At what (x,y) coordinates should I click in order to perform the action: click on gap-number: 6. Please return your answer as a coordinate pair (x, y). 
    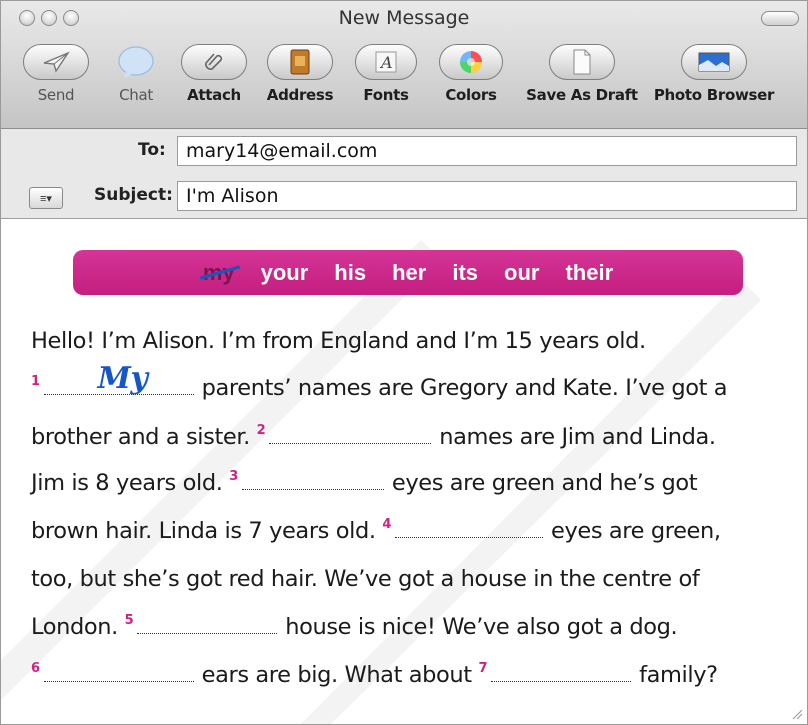
    Looking at the image, I should click on (35, 668).